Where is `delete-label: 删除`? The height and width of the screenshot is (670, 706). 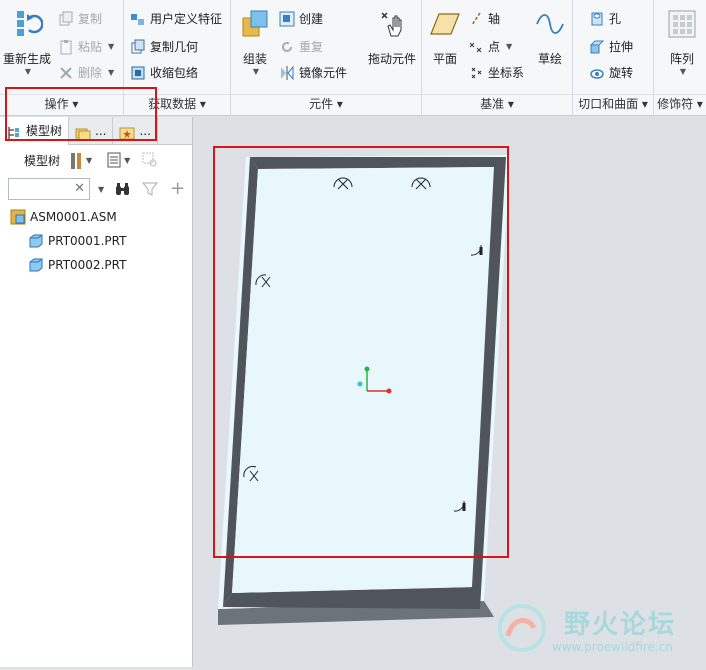
delete-label: 删除 is located at coordinates (90, 73).